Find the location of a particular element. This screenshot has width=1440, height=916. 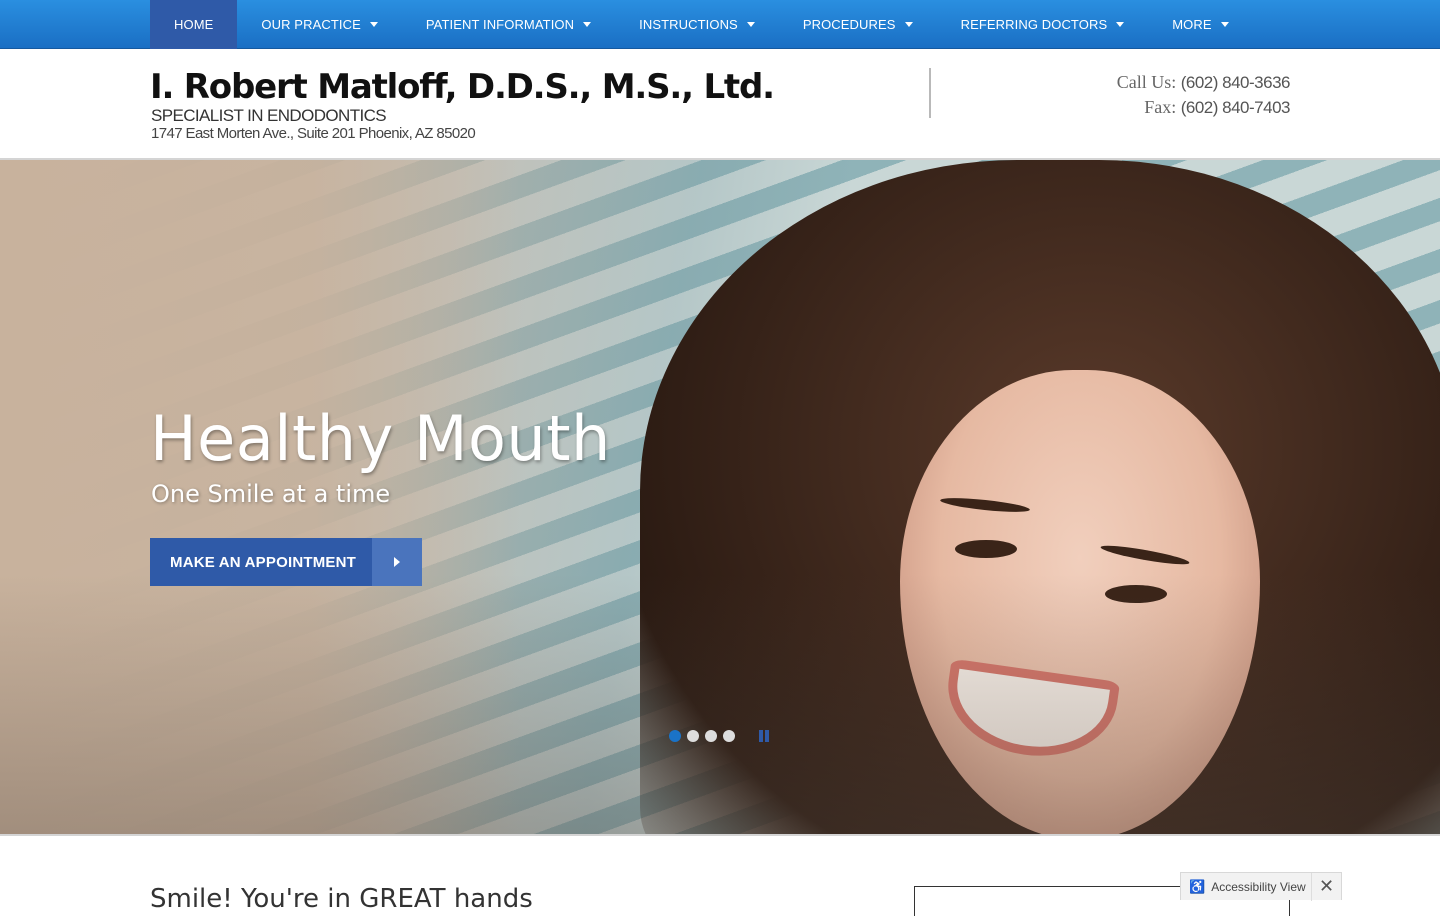

nav-item-label: MORE is located at coordinates (1192, 24).